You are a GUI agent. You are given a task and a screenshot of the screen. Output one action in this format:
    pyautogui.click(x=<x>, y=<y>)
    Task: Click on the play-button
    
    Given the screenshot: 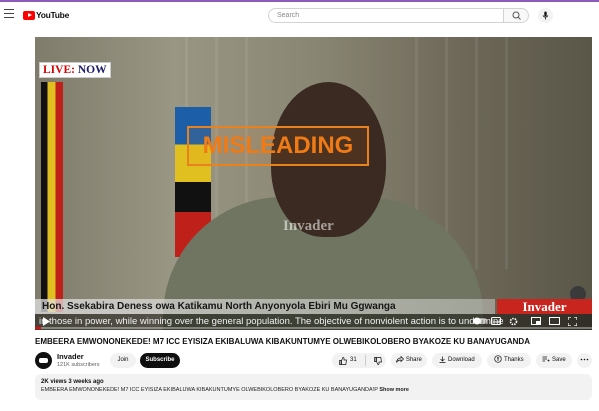 What is the action you would take?
    pyautogui.click(x=46, y=322)
    